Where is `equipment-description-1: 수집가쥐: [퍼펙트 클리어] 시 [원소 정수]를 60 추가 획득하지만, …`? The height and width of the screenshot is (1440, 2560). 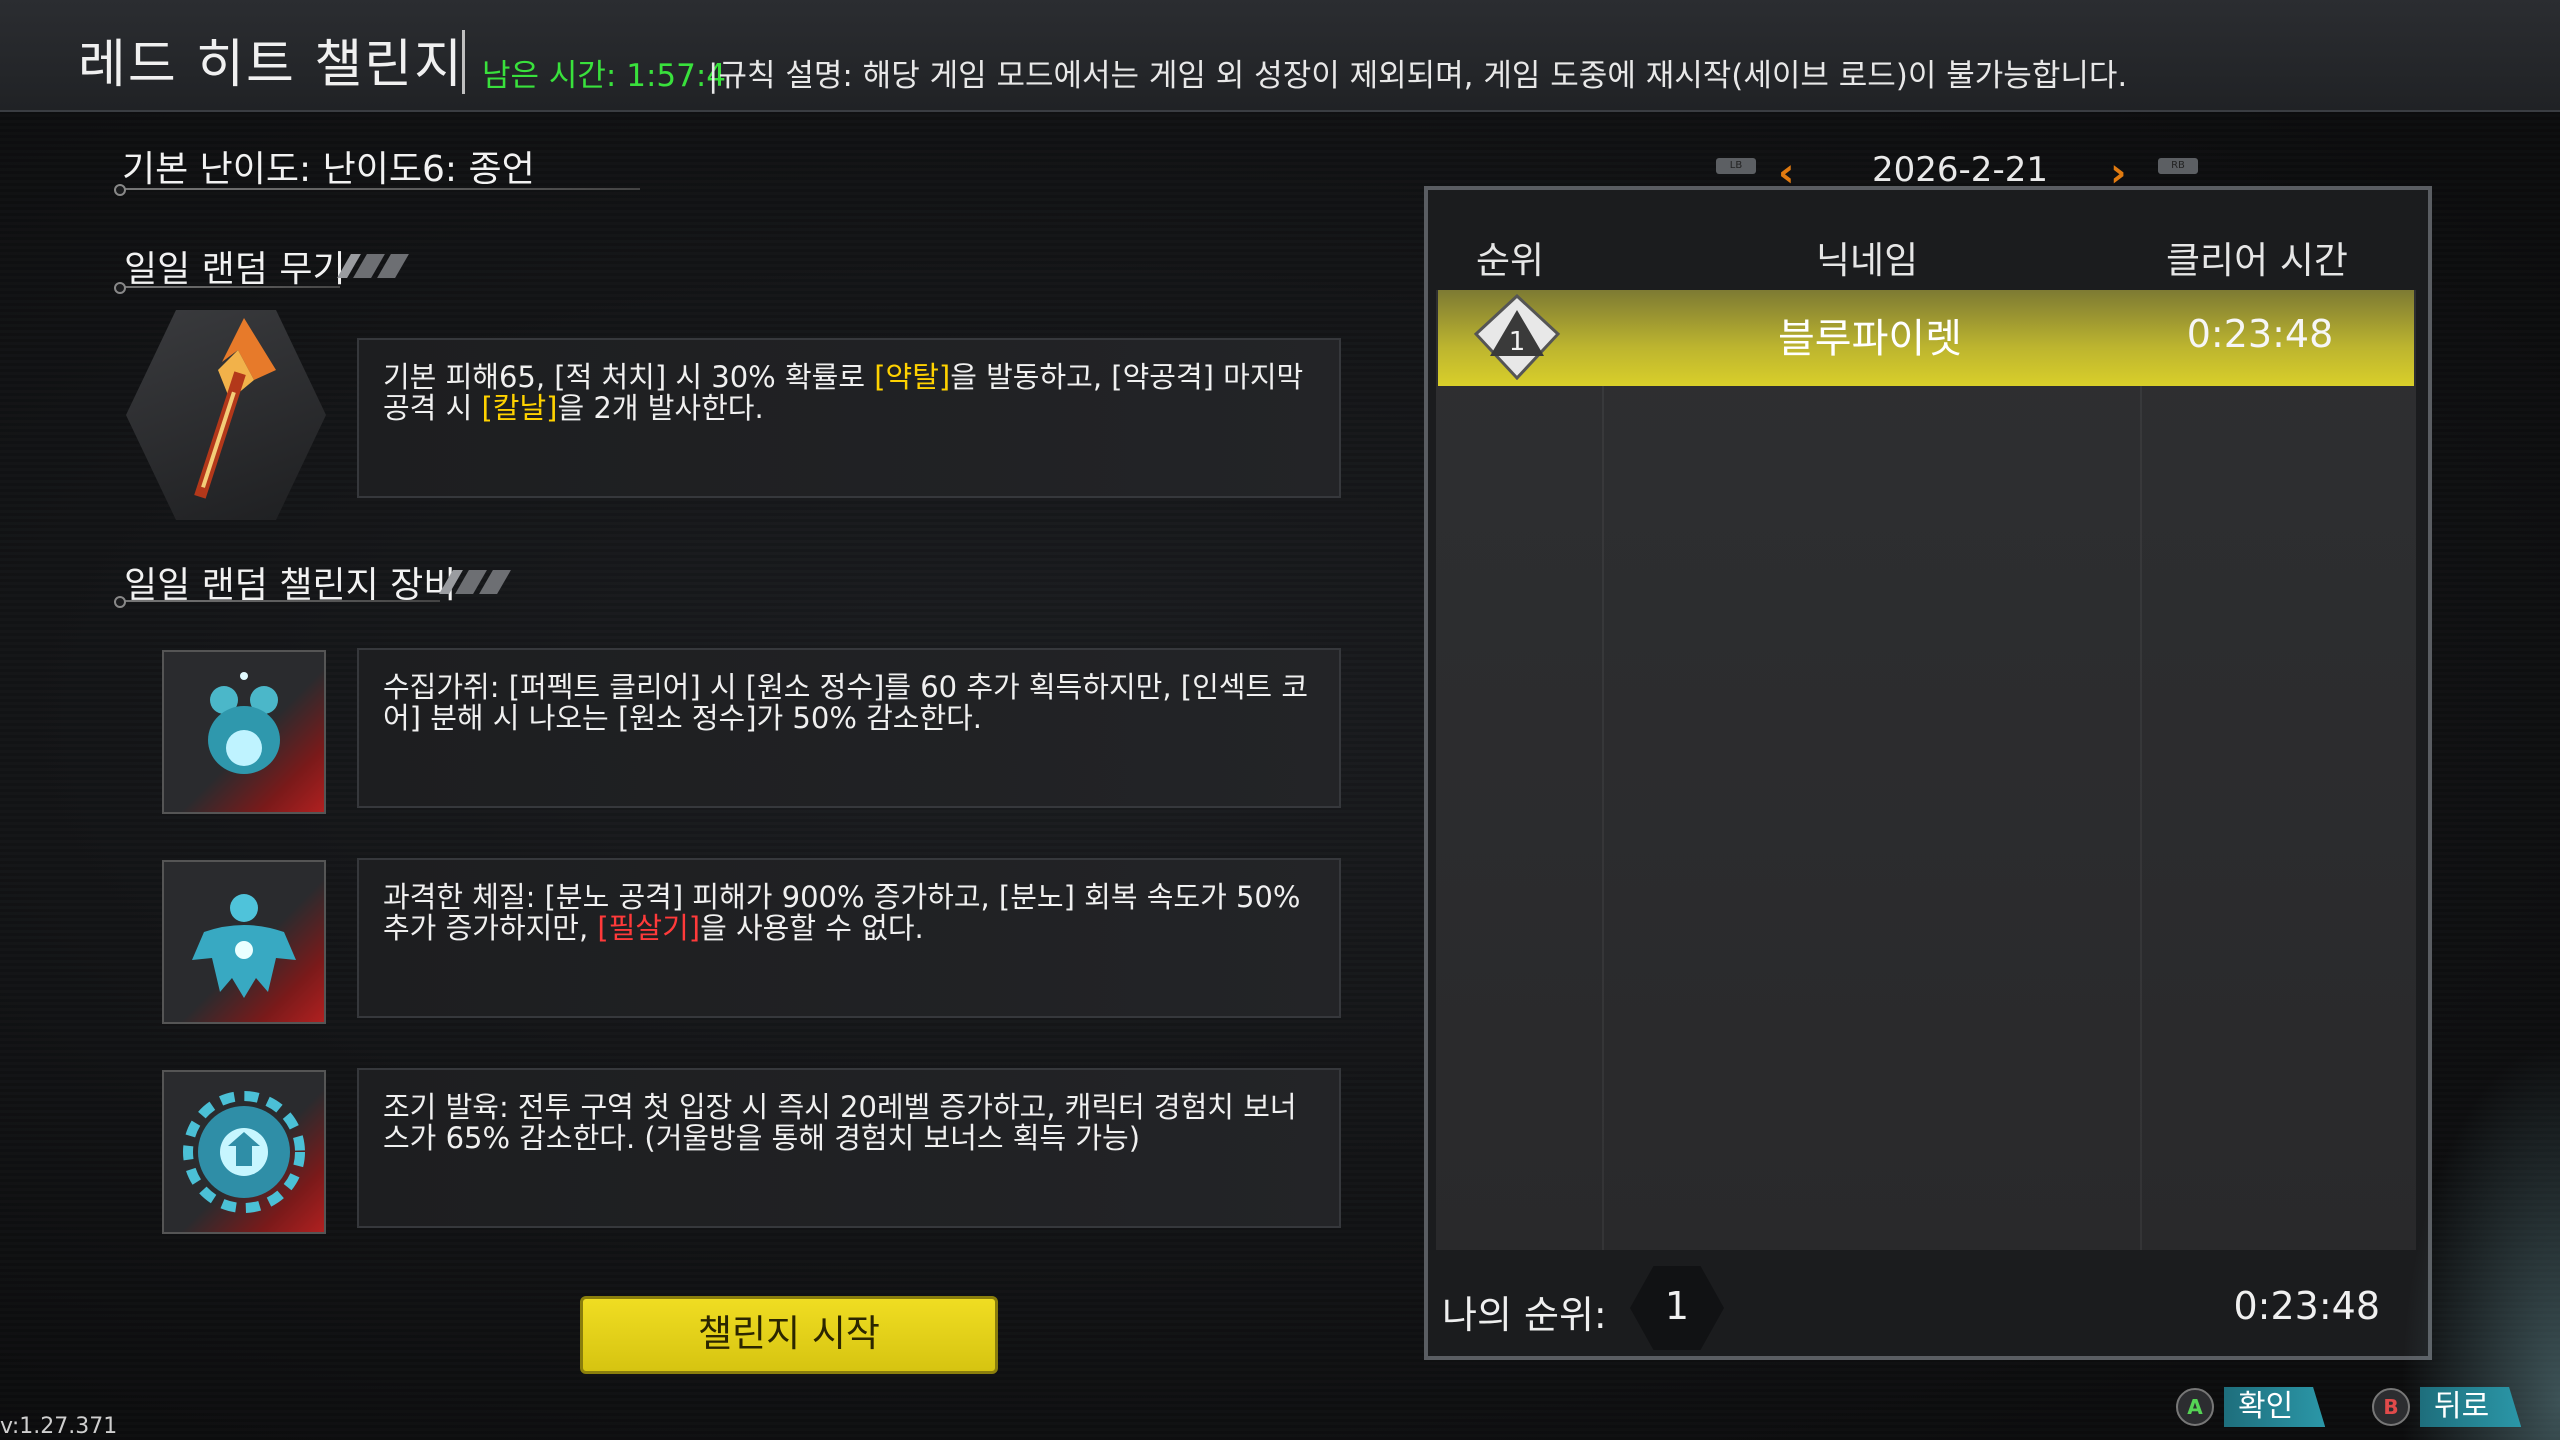 equipment-description-1: 수집가쥐: [퍼펙트 클리어] 시 [원소 정수]를 60 추가 획득하지만, … is located at coordinates (849, 728).